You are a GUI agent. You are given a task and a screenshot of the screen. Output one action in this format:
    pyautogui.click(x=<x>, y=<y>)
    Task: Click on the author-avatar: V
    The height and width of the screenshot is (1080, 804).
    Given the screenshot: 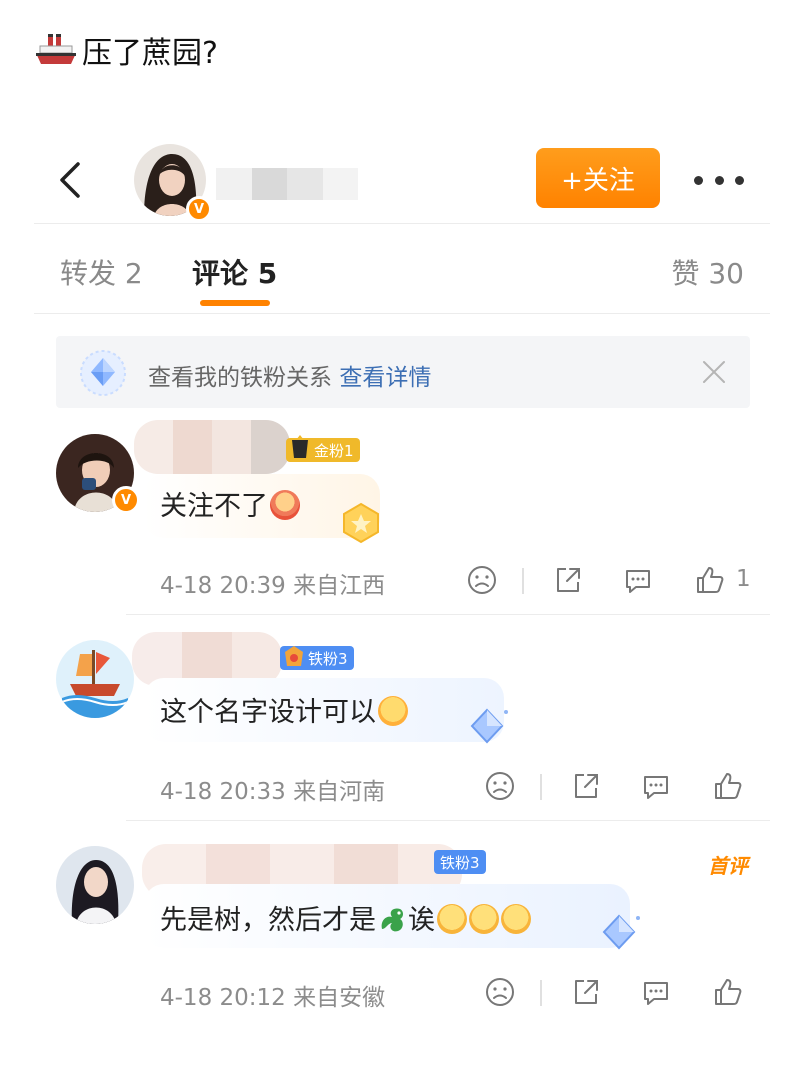 What is the action you would take?
    pyautogui.click(x=173, y=183)
    